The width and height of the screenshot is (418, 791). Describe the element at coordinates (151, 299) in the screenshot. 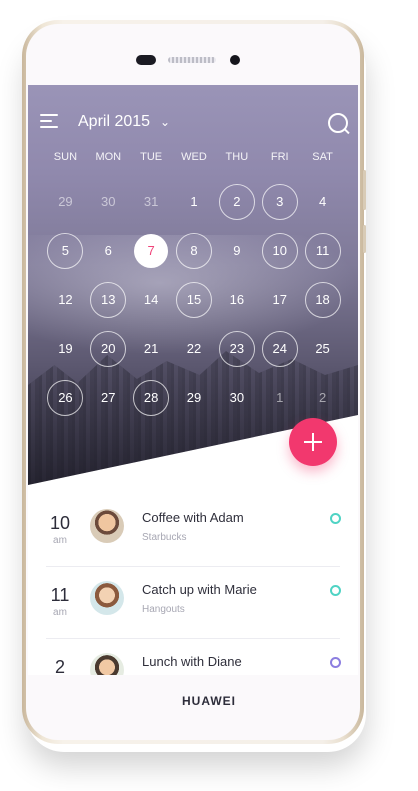

I see `calendar-day: 14` at that location.